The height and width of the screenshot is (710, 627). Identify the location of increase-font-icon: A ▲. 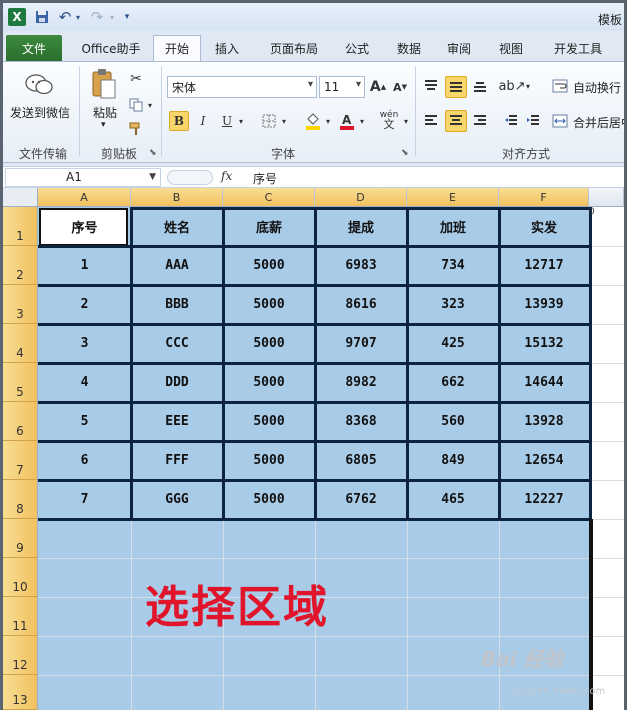
(378, 87).